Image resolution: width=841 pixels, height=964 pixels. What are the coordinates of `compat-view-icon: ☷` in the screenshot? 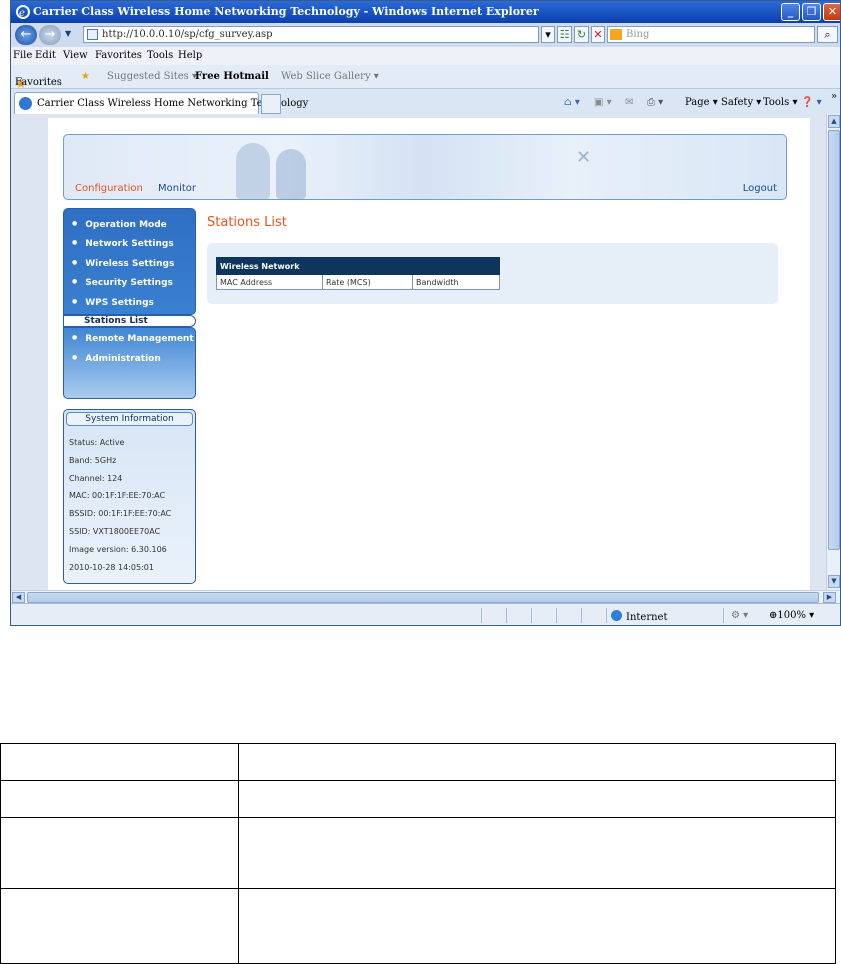 It's located at (564, 34).